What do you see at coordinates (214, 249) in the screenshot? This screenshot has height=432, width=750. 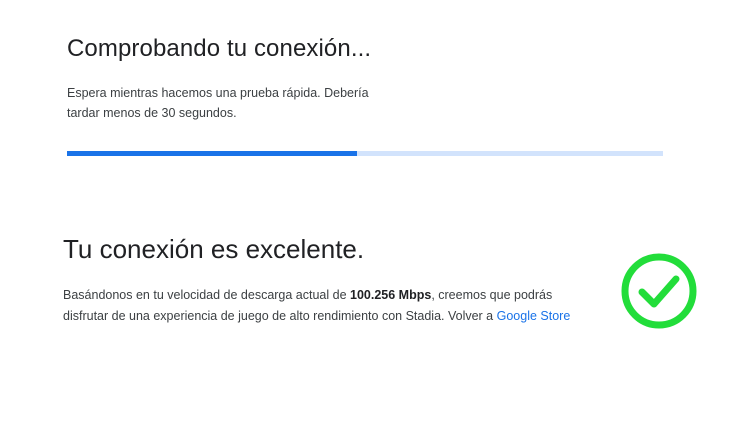 I see `result-title: Tu conexión es excelente.` at bounding box center [214, 249].